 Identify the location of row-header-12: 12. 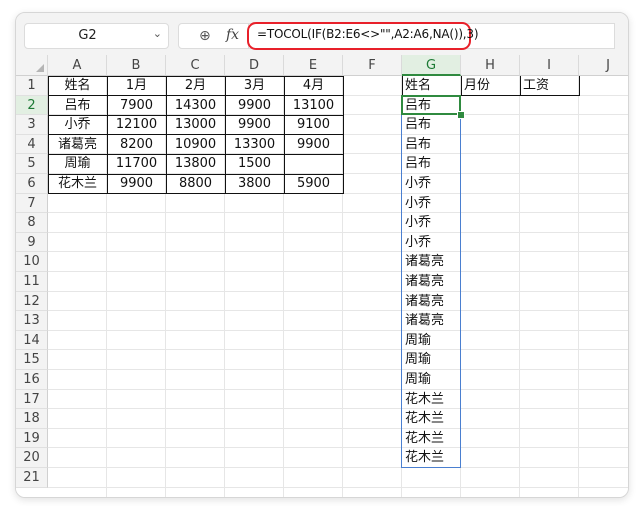
(32, 301).